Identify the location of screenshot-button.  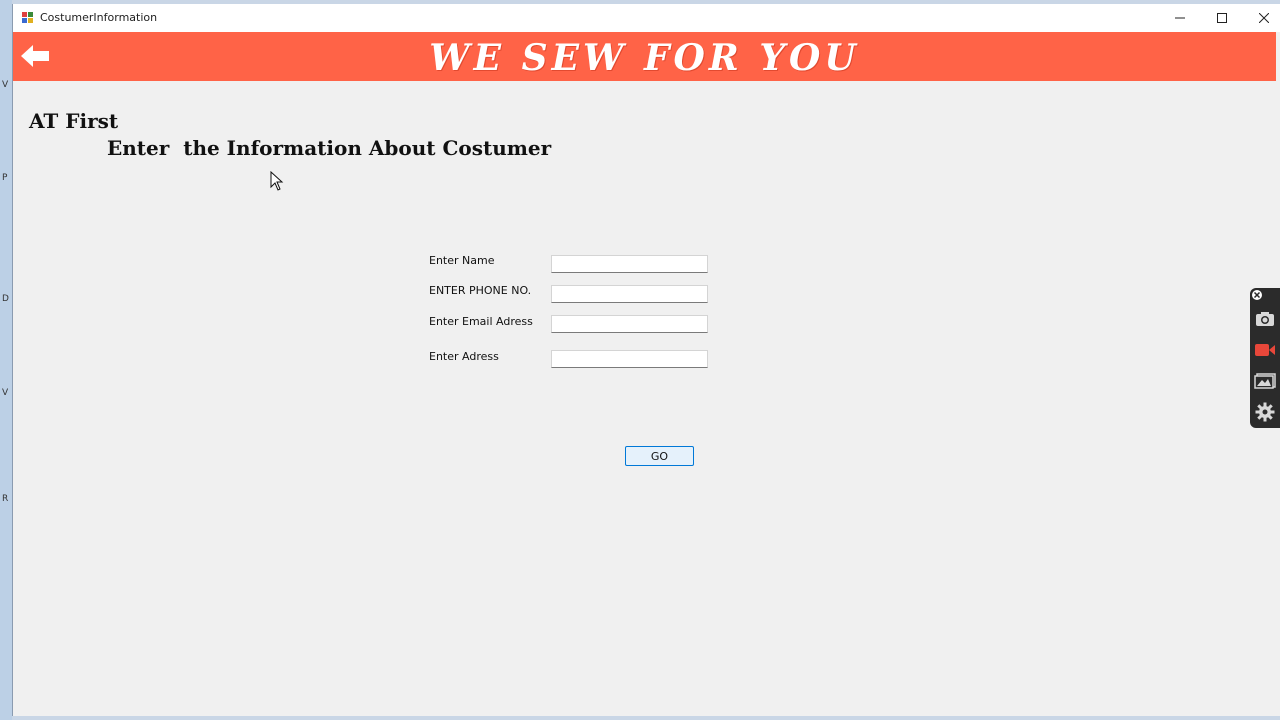
(1265, 319).